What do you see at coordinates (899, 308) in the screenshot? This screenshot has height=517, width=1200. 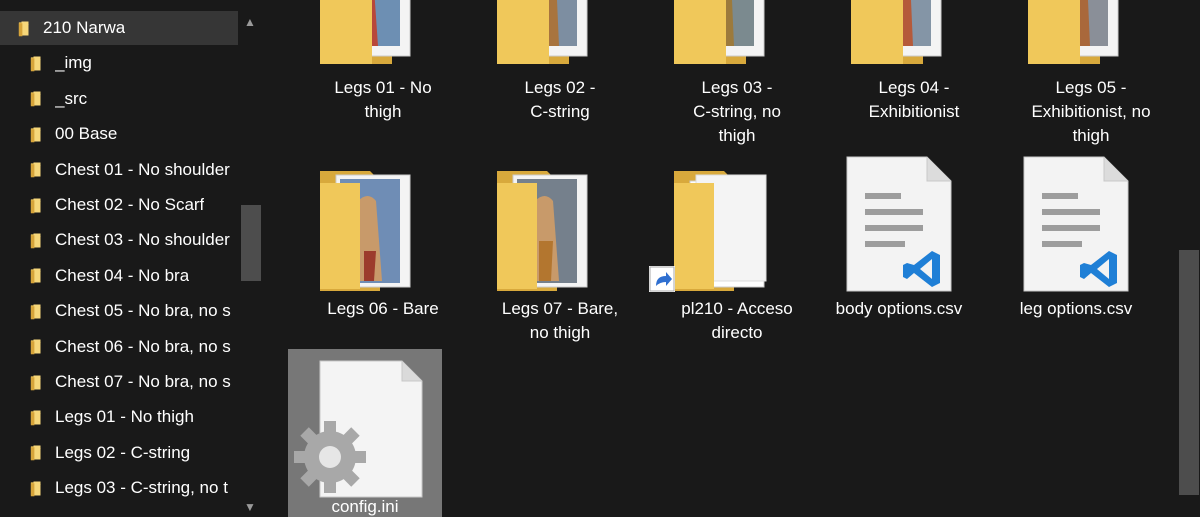 I see `file-name: body options.csv` at bounding box center [899, 308].